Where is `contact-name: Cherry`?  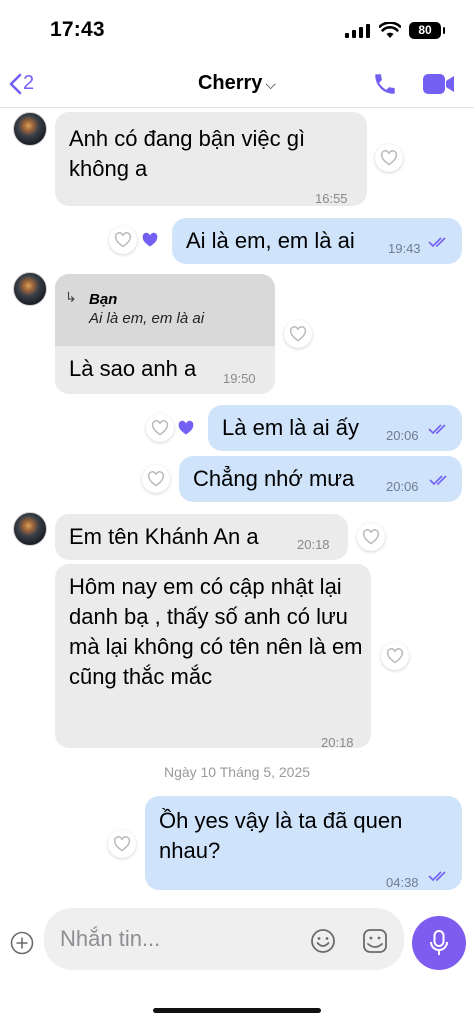 contact-name: Cherry is located at coordinates (230, 83).